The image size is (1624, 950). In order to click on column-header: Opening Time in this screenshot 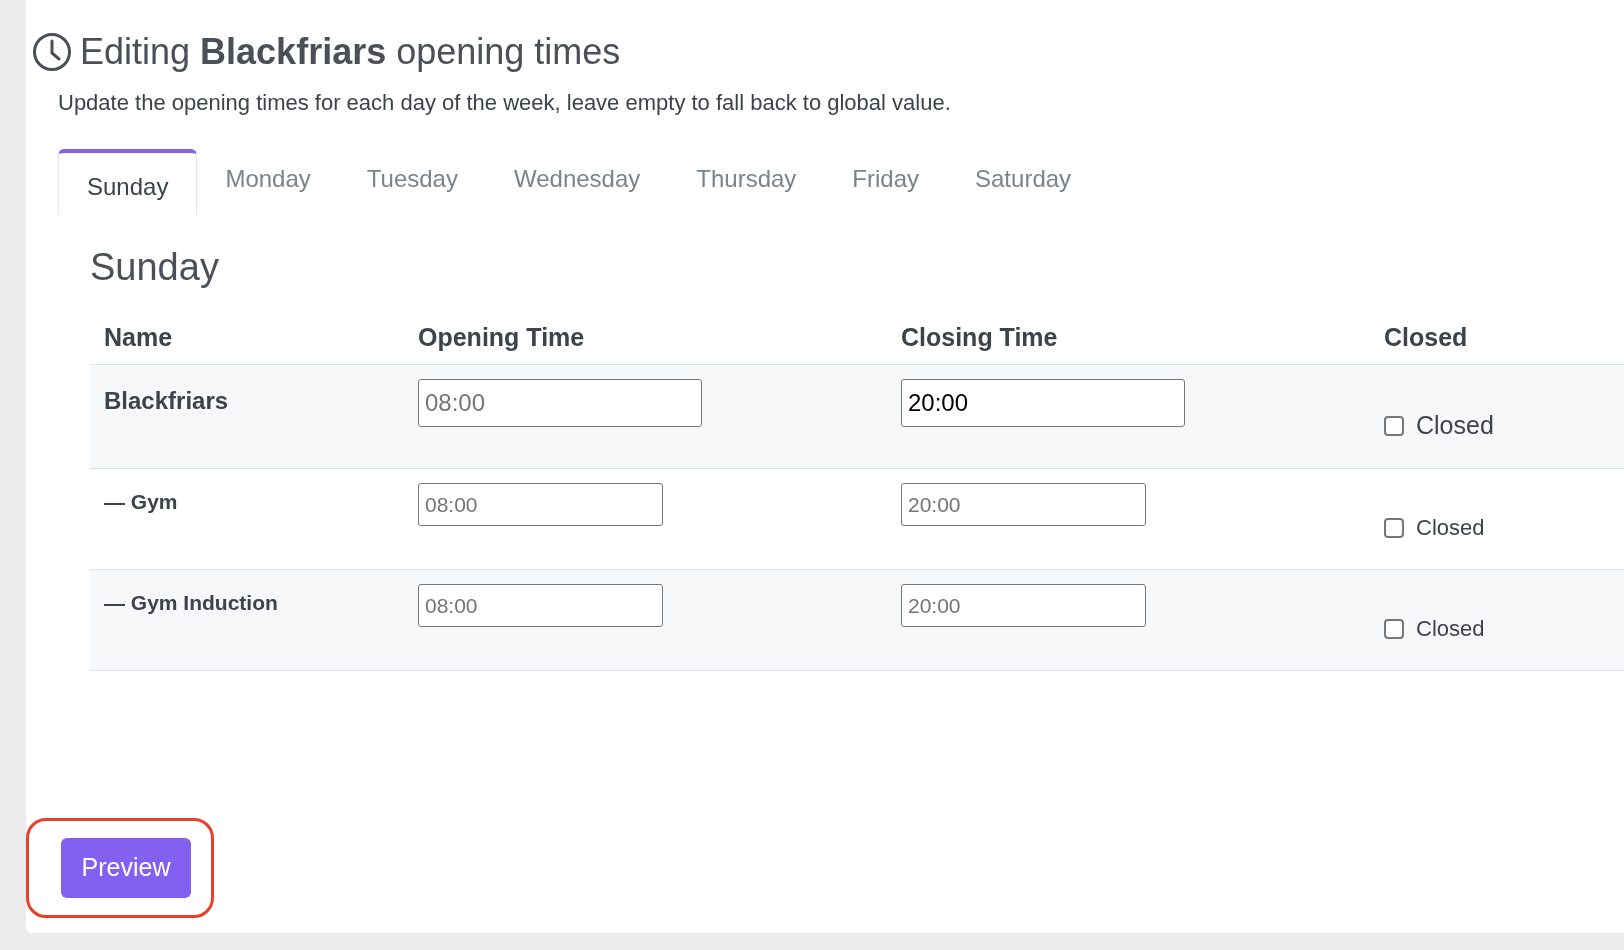, I will do `click(501, 337)`.